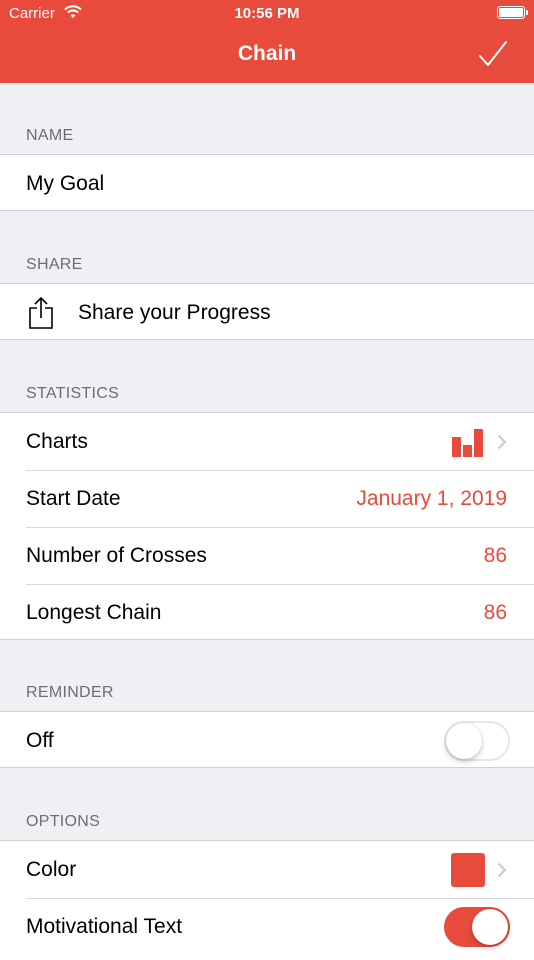 The height and width of the screenshot is (960, 534). I want to click on section-header-share: SHARE, so click(54, 264).